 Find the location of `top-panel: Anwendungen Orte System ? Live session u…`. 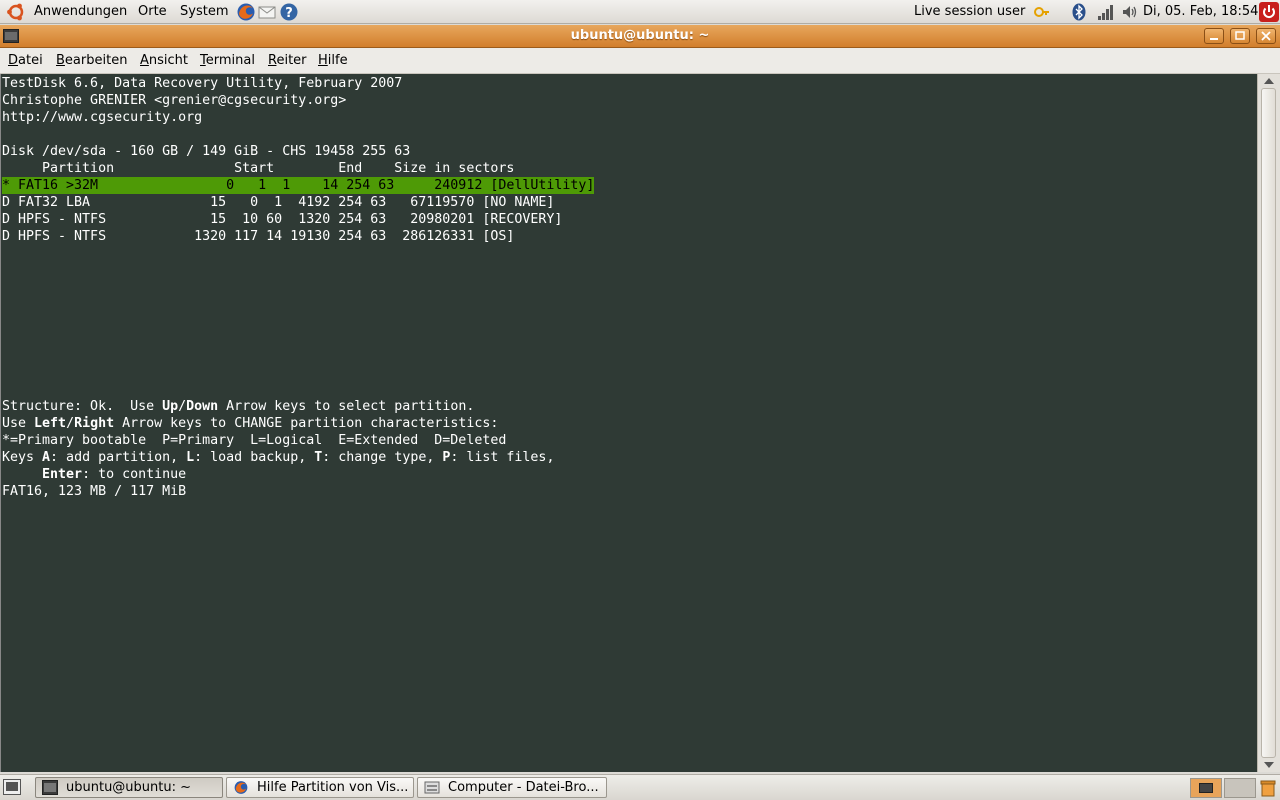

top-panel: Anwendungen Orte System ? Live session u… is located at coordinates (640, 12).